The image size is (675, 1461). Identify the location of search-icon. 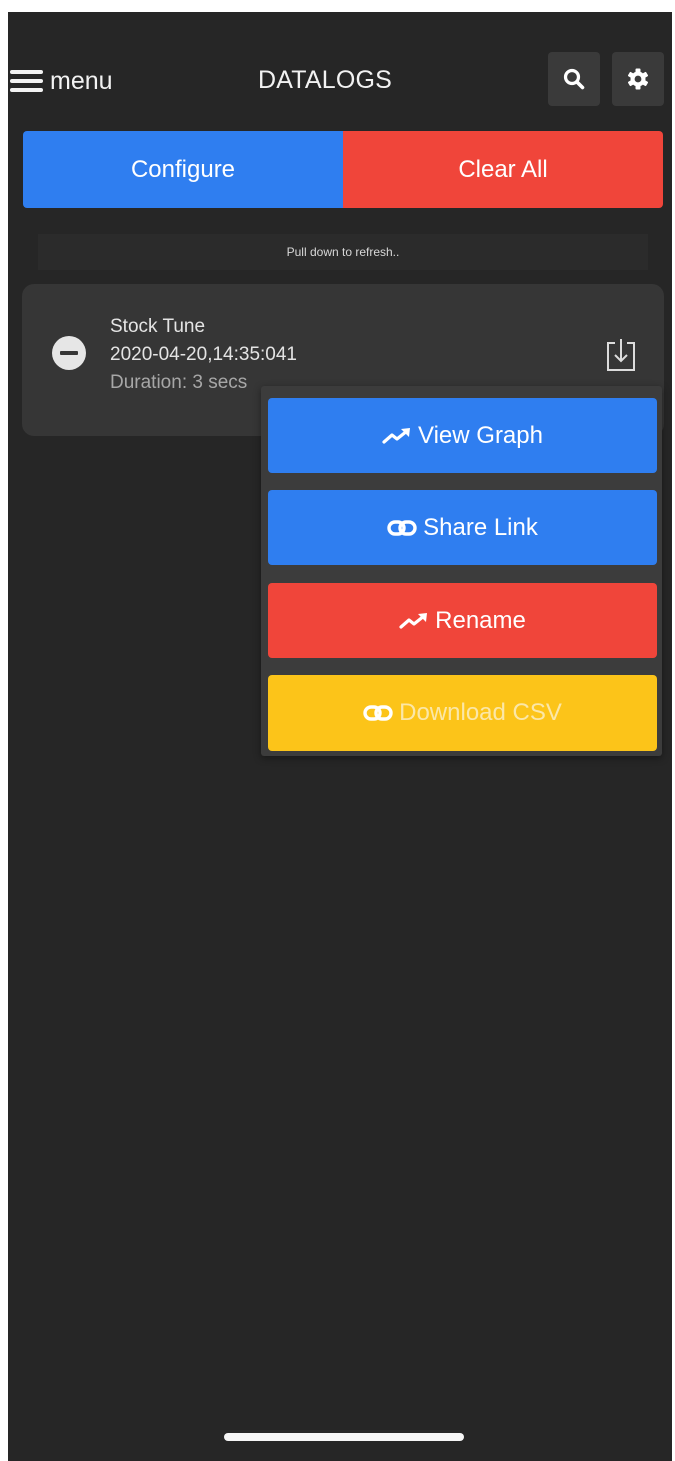
(574, 79).